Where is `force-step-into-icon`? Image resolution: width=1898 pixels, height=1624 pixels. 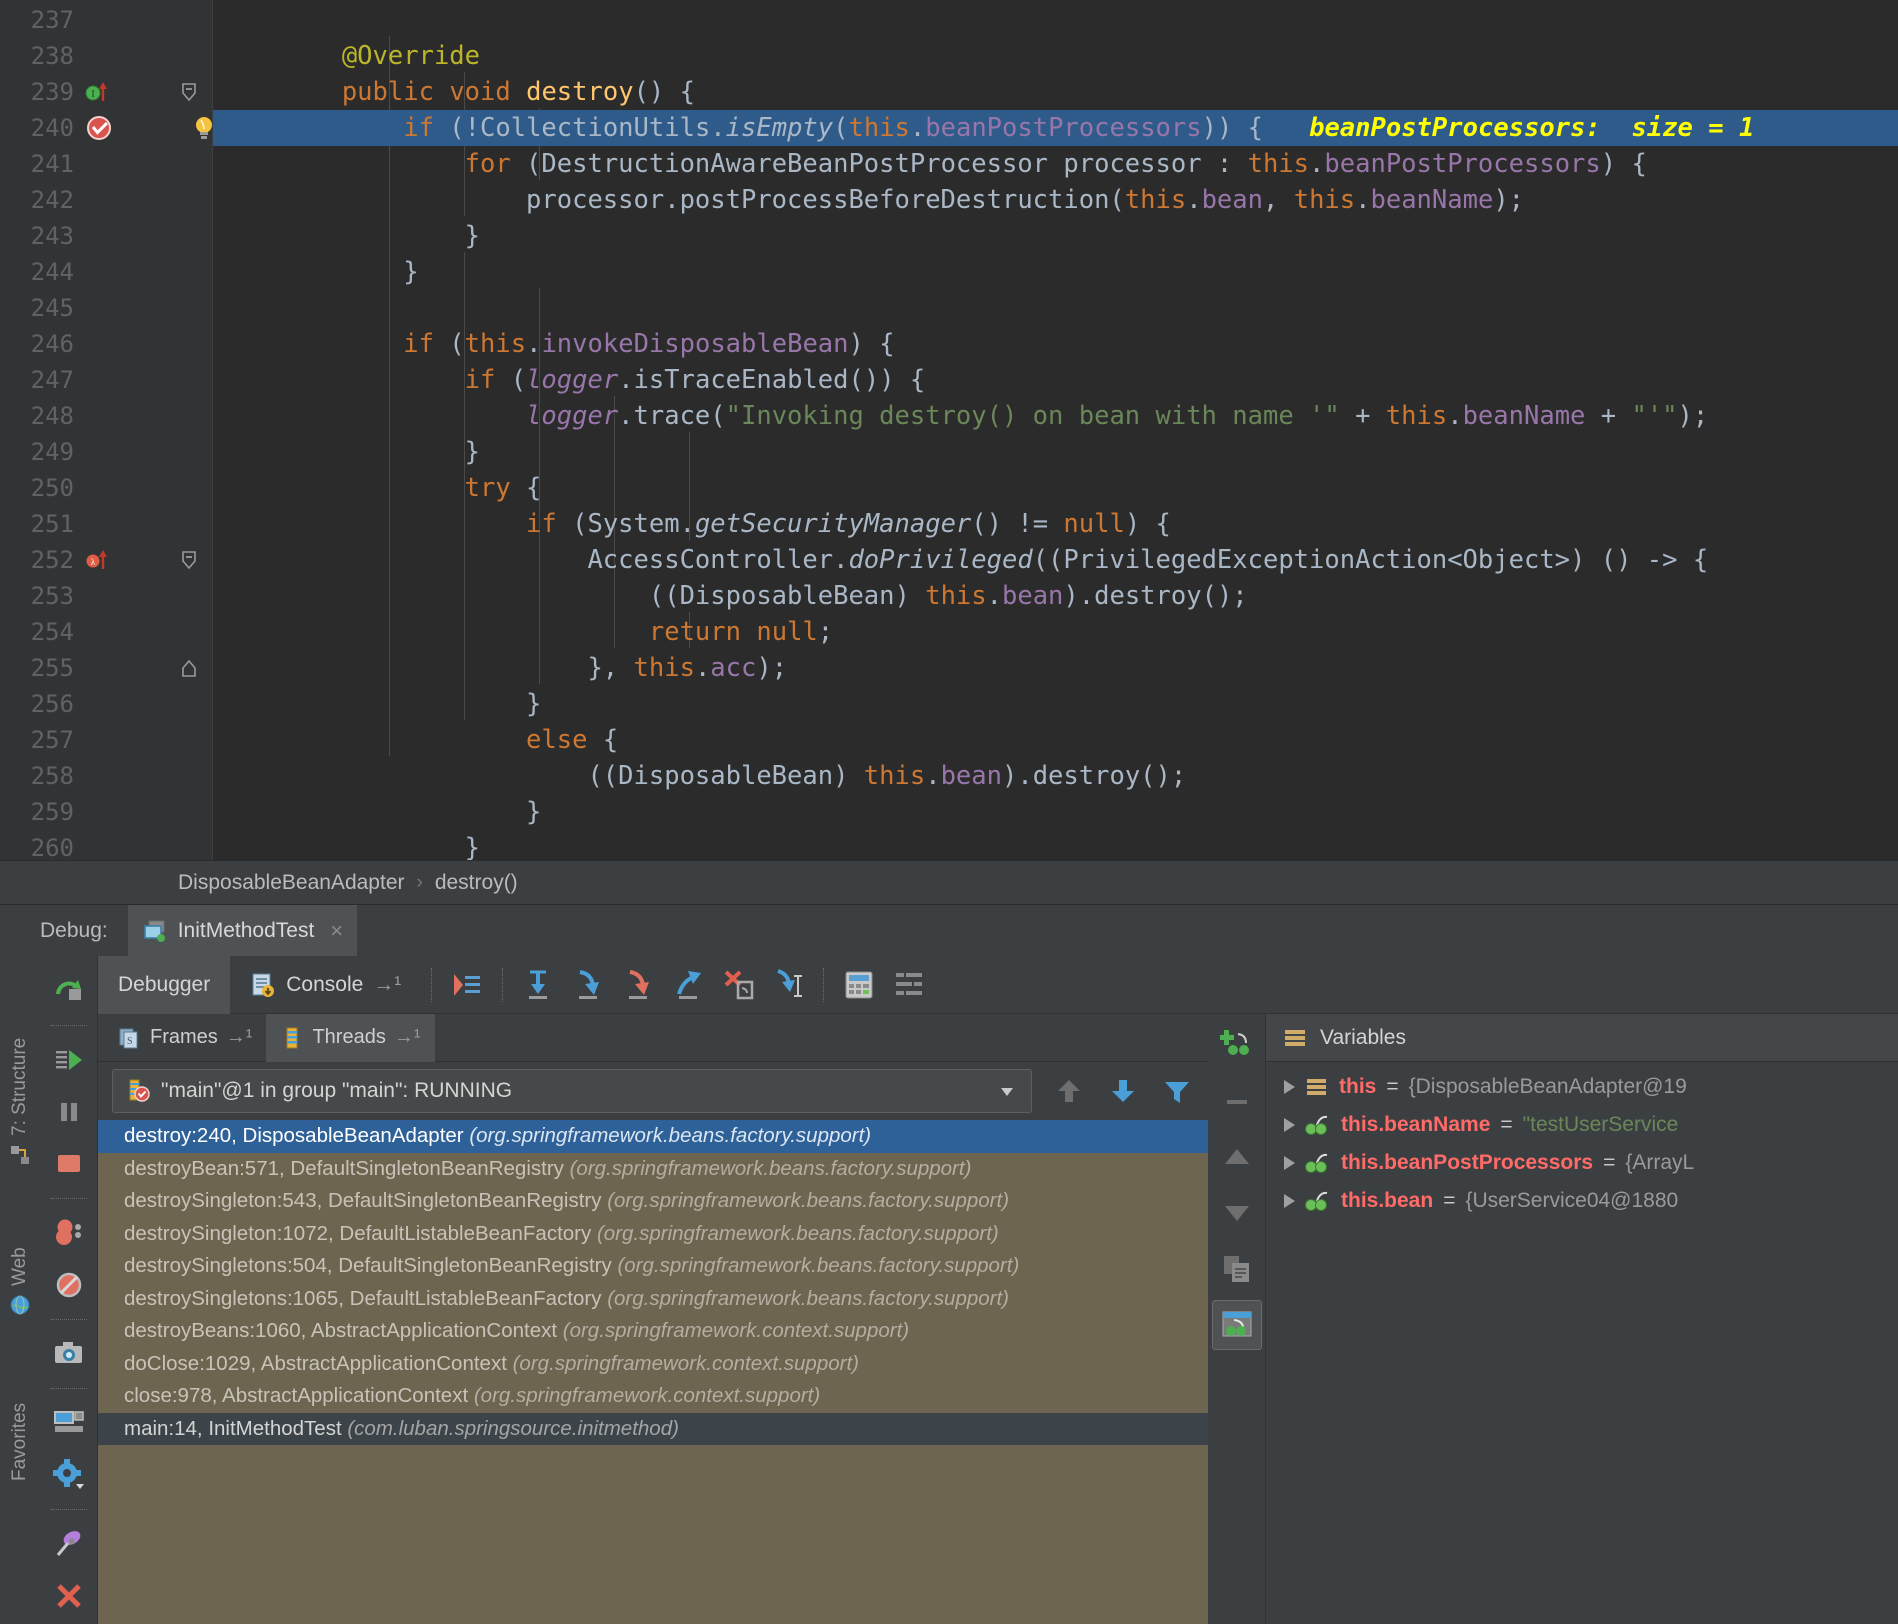 force-step-into-icon is located at coordinates (638, 985).